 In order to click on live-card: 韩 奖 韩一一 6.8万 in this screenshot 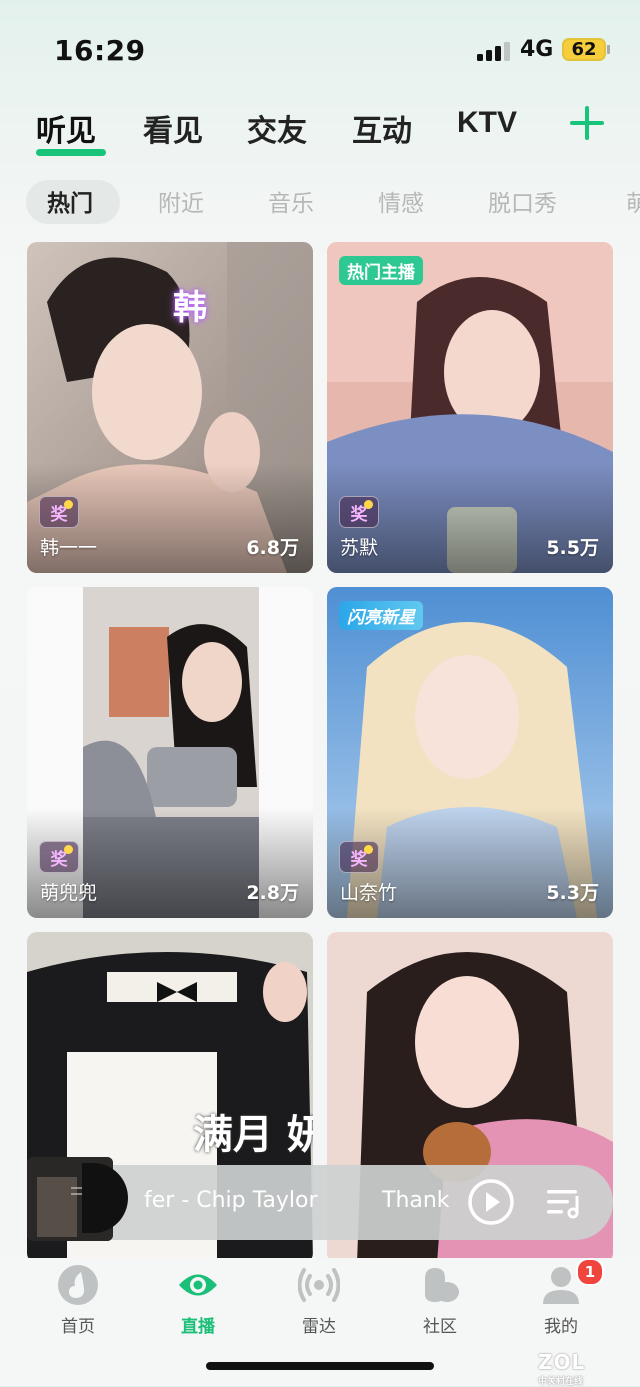, I will do `click(170, 407)`.